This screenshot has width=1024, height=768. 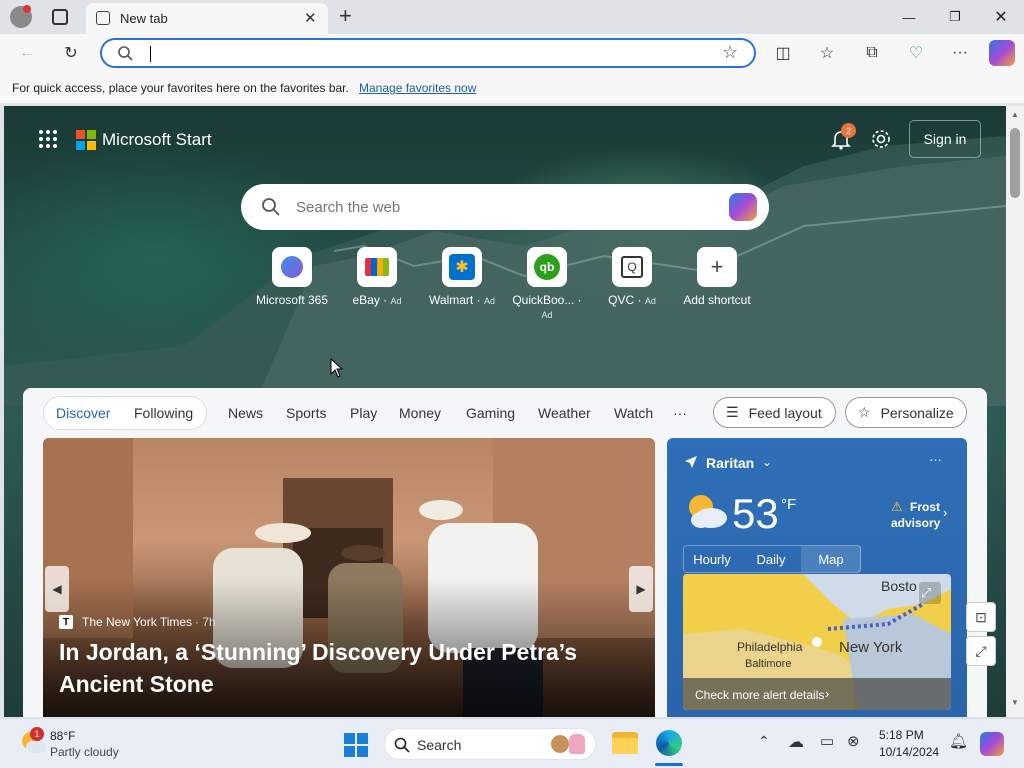 I want to click on shortcut-microsoft-365: Microsoft 365, so click(x=292, y=277).